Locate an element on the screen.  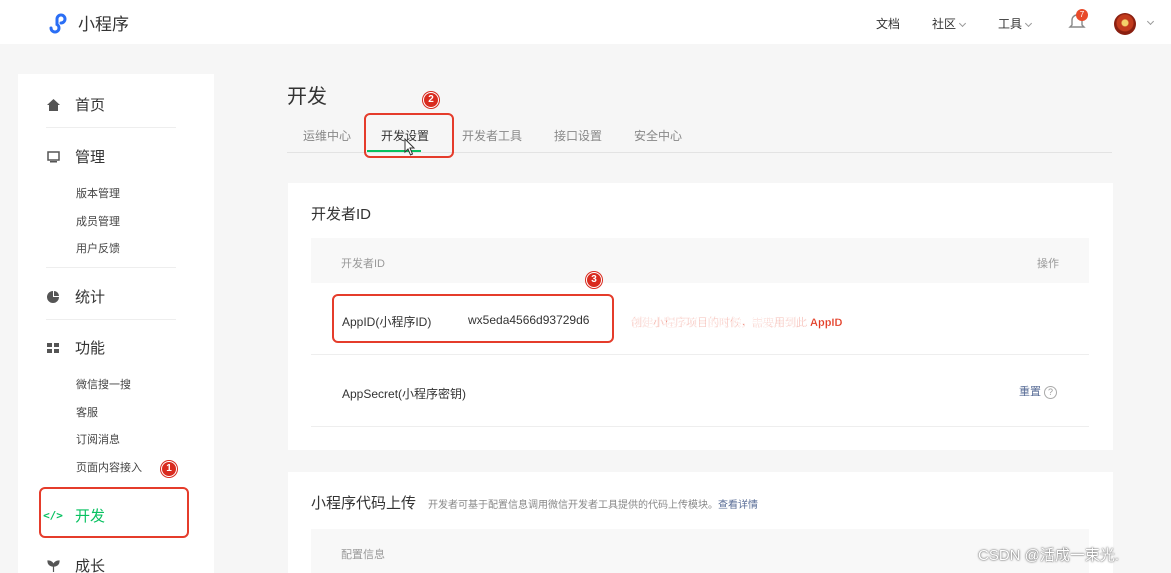
page-title: 开发 is located at coordinates (307, 97).